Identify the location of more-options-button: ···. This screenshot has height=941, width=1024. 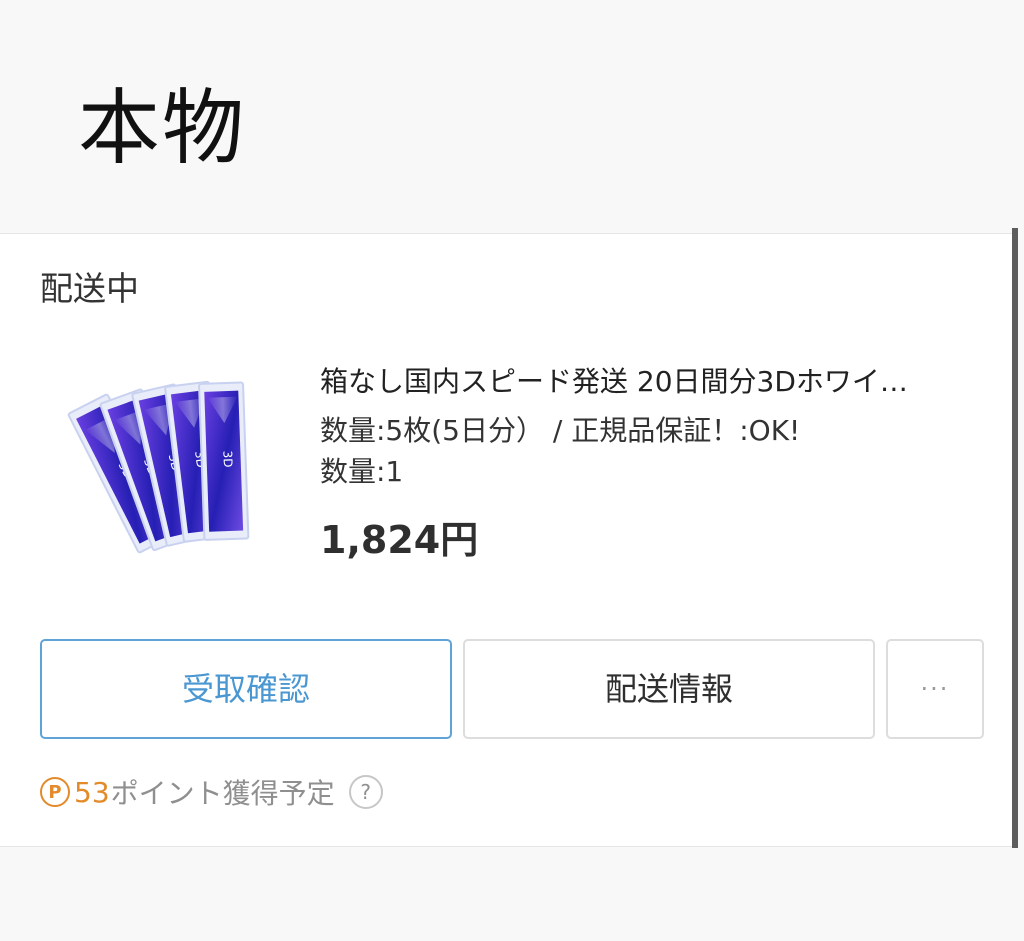
(935, 689).